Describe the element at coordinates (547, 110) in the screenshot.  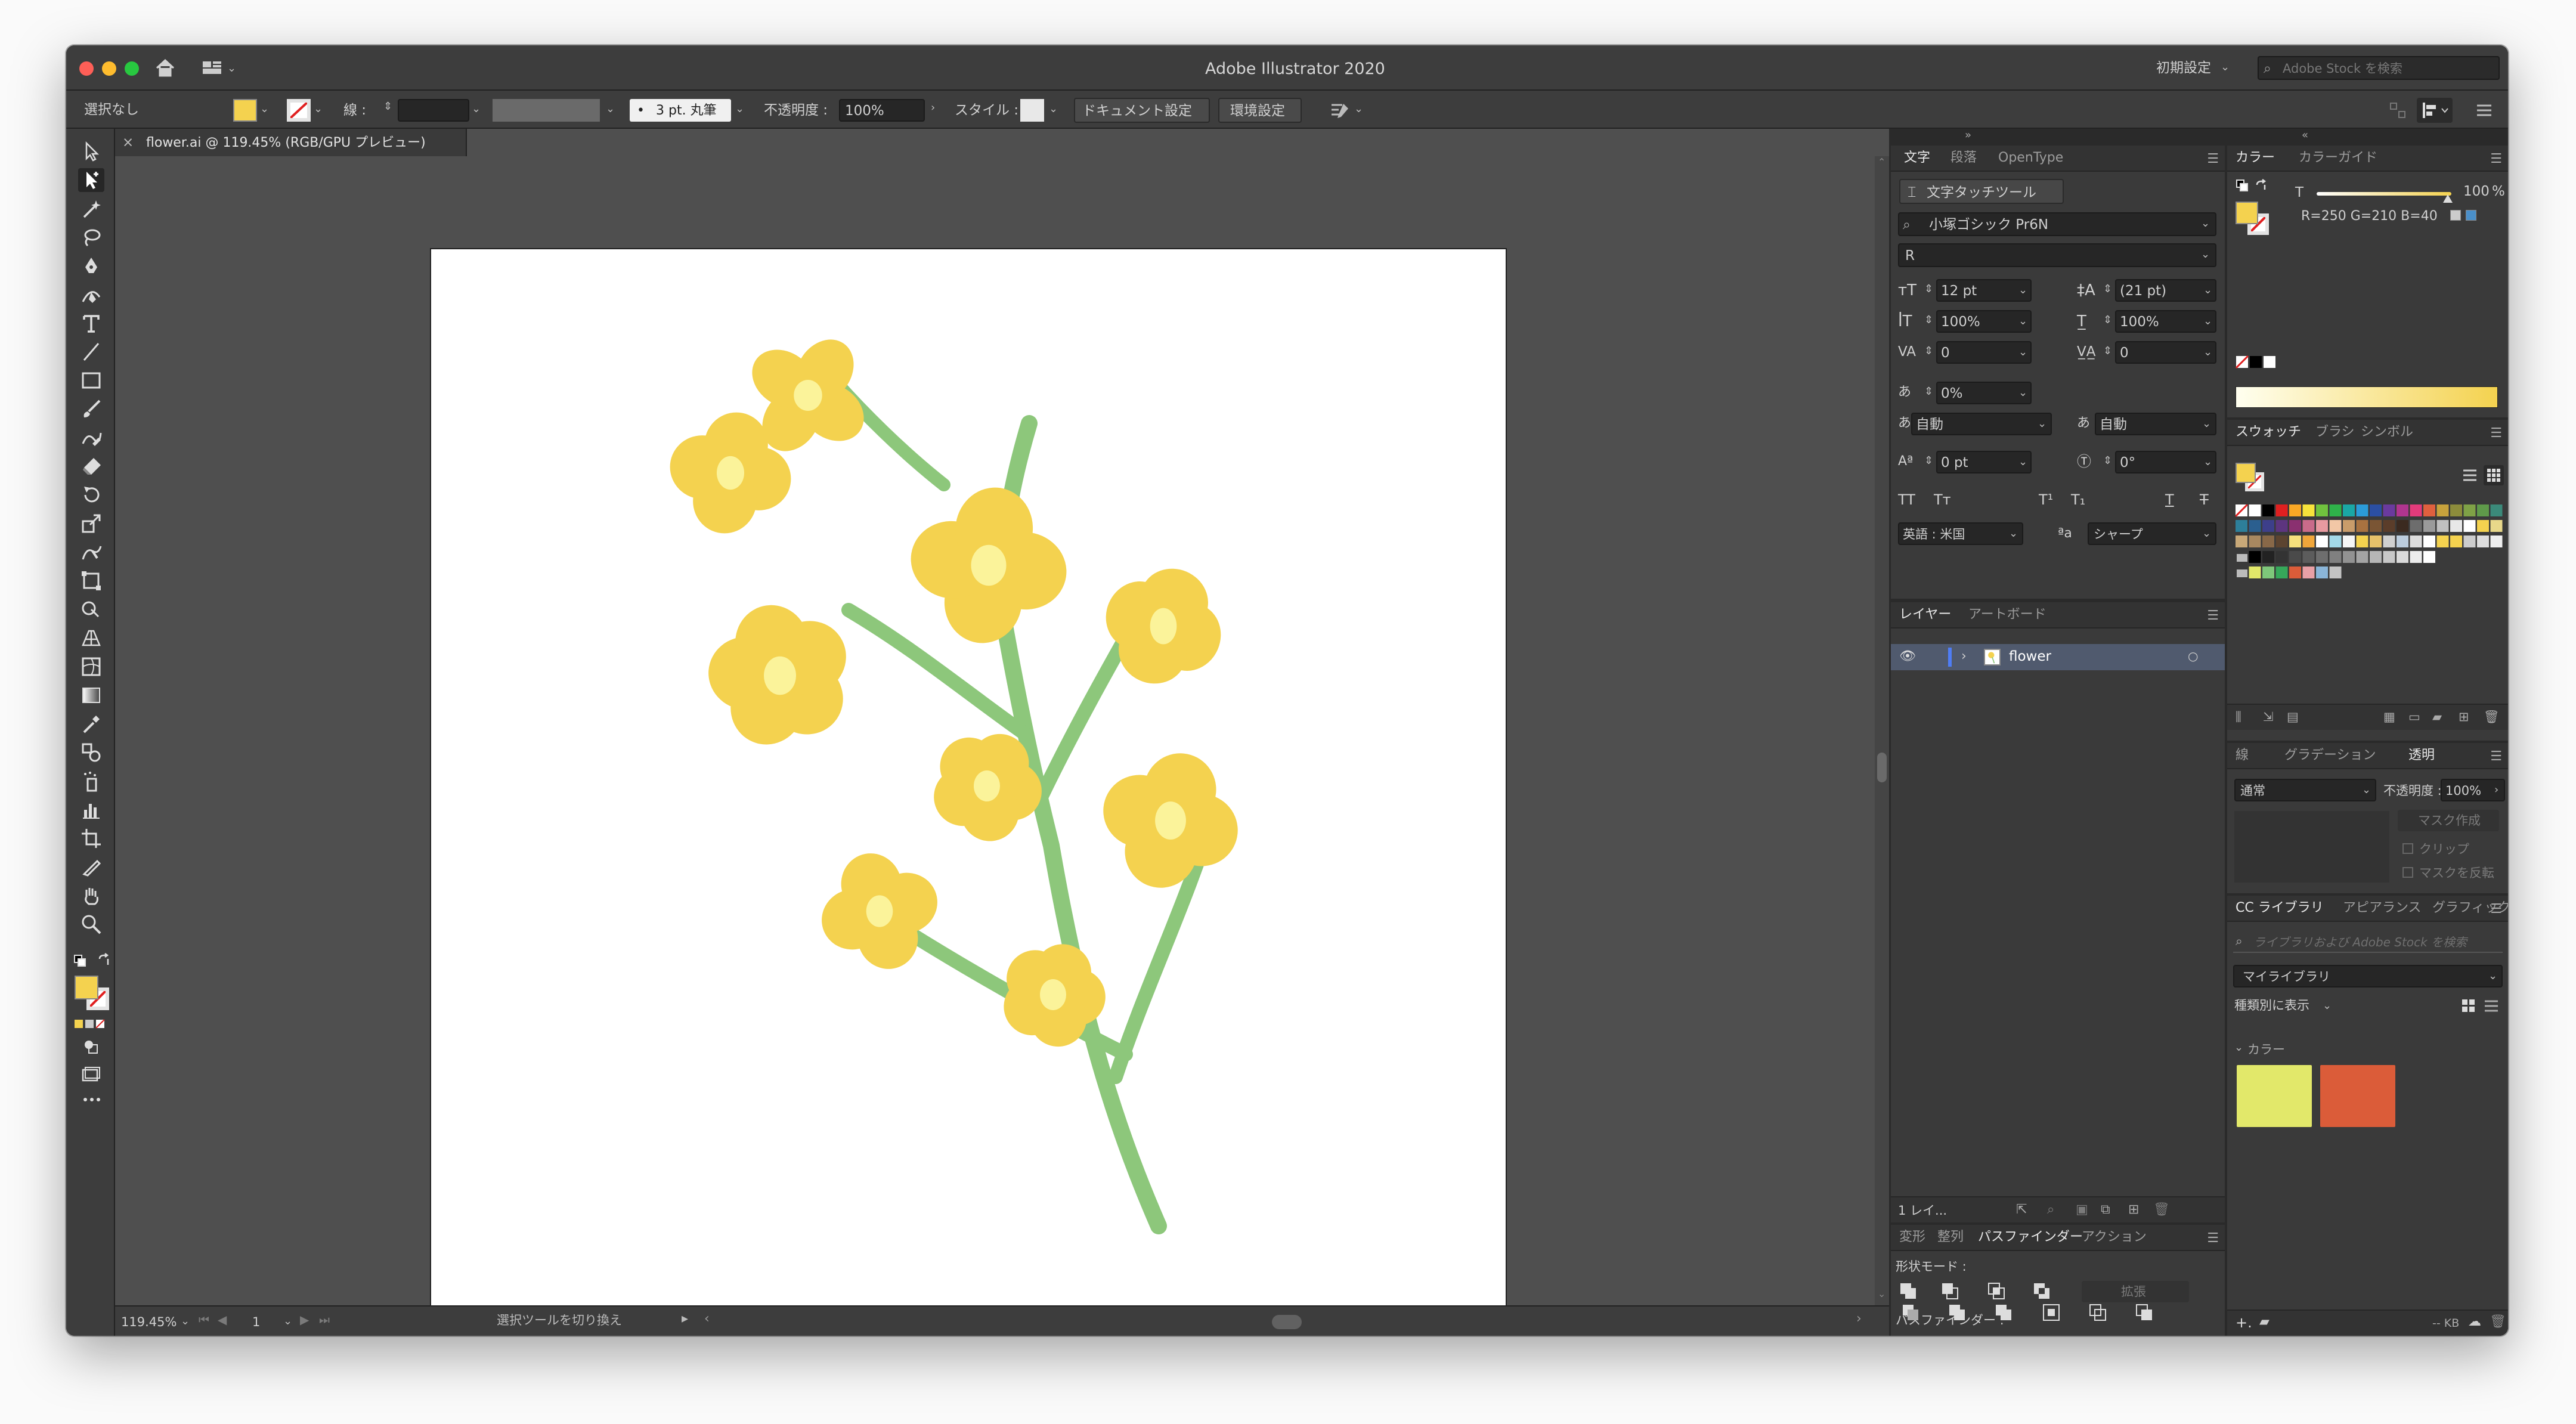
I see `variable-width-profile` at that location.